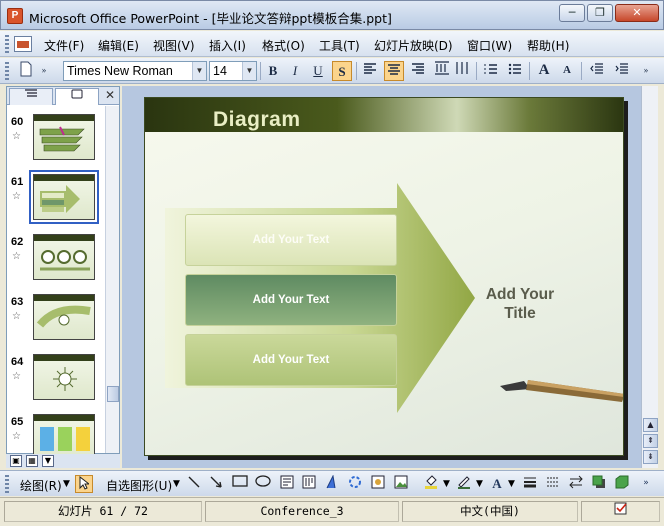 The image size is (664, 526). Describe the element at coordinates (113, 394) in the screenshot. I see `scrollbar-thumb` at that location.